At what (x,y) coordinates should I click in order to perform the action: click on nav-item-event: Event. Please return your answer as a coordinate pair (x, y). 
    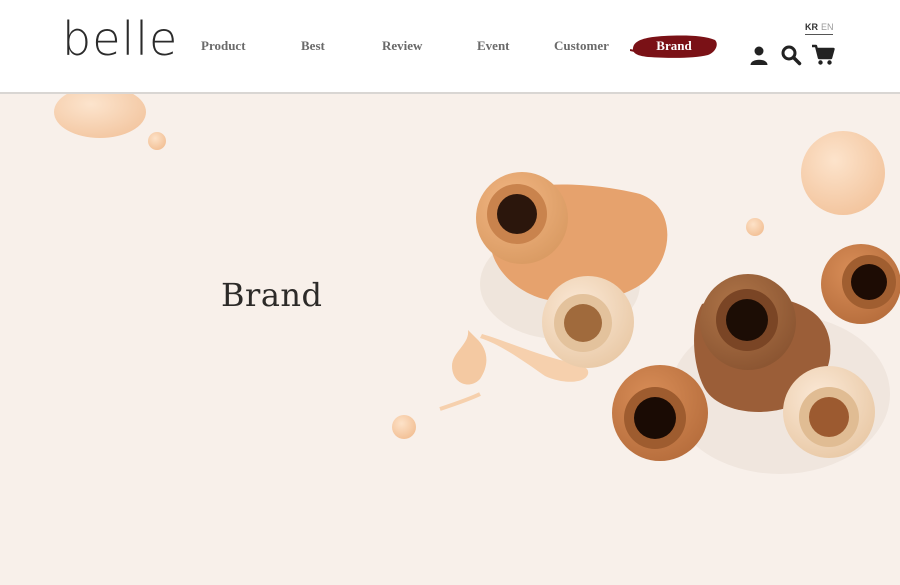
    Looking at the image, I should click on (493, 46).